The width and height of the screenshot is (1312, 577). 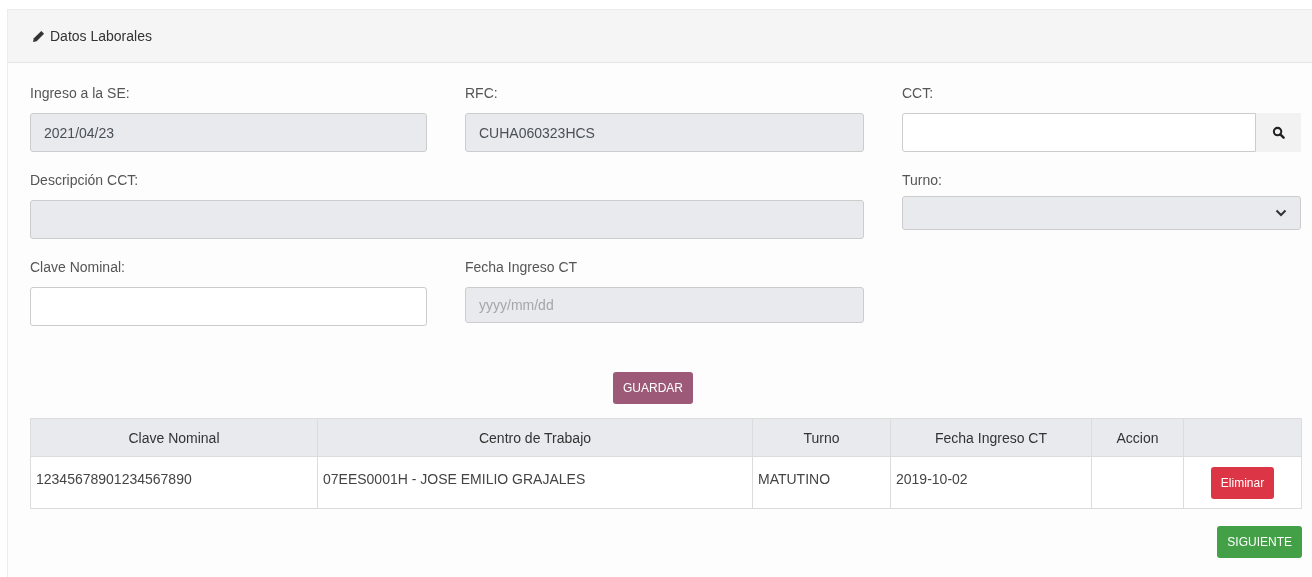 What do you see at coordinates (991, 437) in the screenshot?
I see `column-header: Fecha Ingreso CT` at bounding box center [991, 437].